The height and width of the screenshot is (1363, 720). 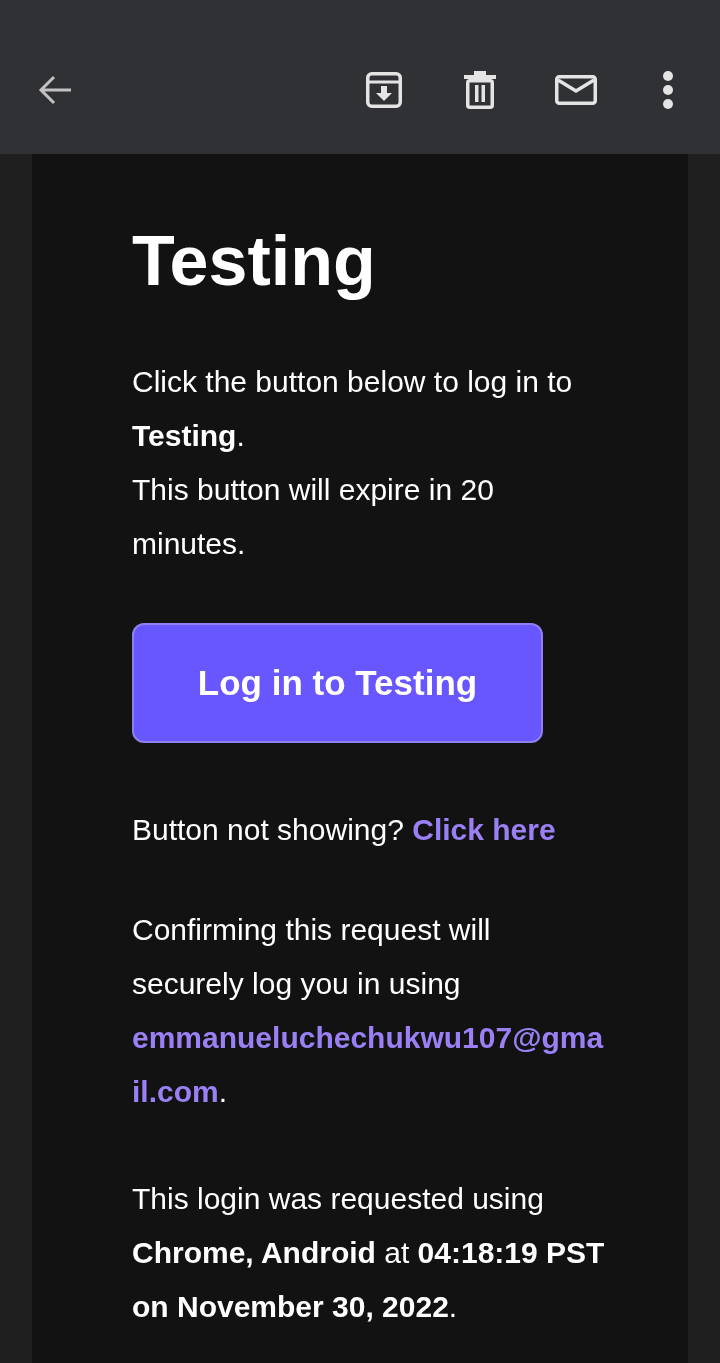 I want to click on confirmation-text: Confirming this request will securely log you in using emmanueluchechukwu107@gmail.com., so click(x=368, y=1011).